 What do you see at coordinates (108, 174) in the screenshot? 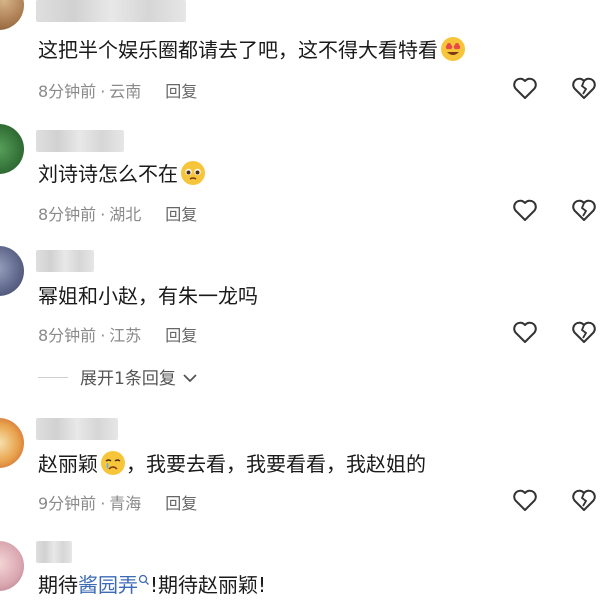
I see `comment-body: 刘诗诗怎么不在` at bounding box center [108, 174].